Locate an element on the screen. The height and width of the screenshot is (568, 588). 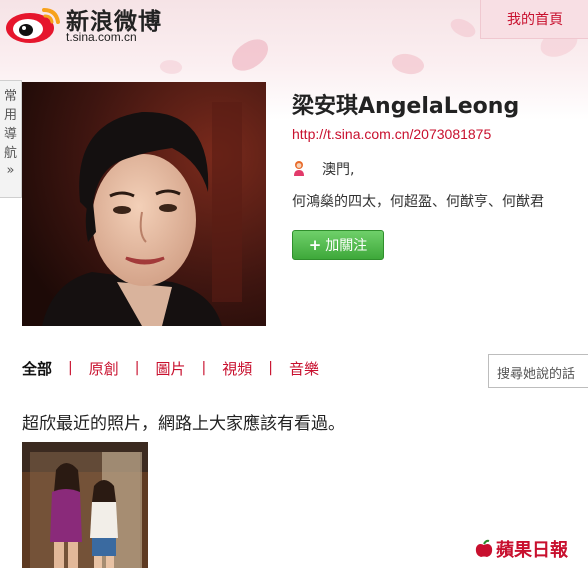
post-text: 超欣最近的照片，網路上大家應該有看過。 is located at coordinates (183, 424).